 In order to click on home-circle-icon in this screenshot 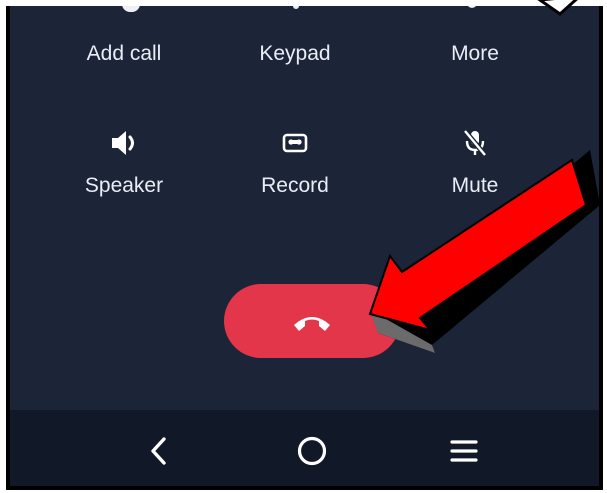, I will do `click(312, 451)`.